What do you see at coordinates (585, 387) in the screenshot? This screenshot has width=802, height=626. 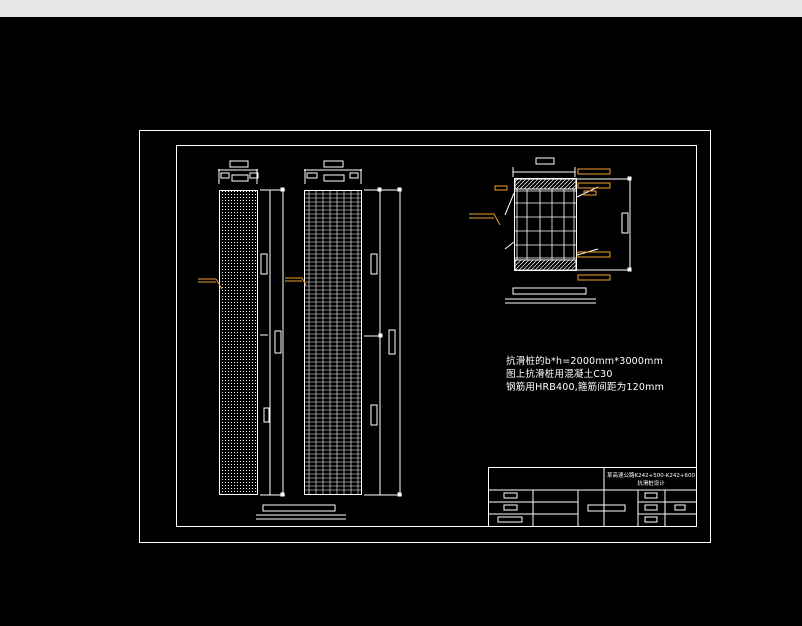 I see `note-line-3: 钢筋用HRB400,箍筋间距为120mm` at bounding box center [585, 387].